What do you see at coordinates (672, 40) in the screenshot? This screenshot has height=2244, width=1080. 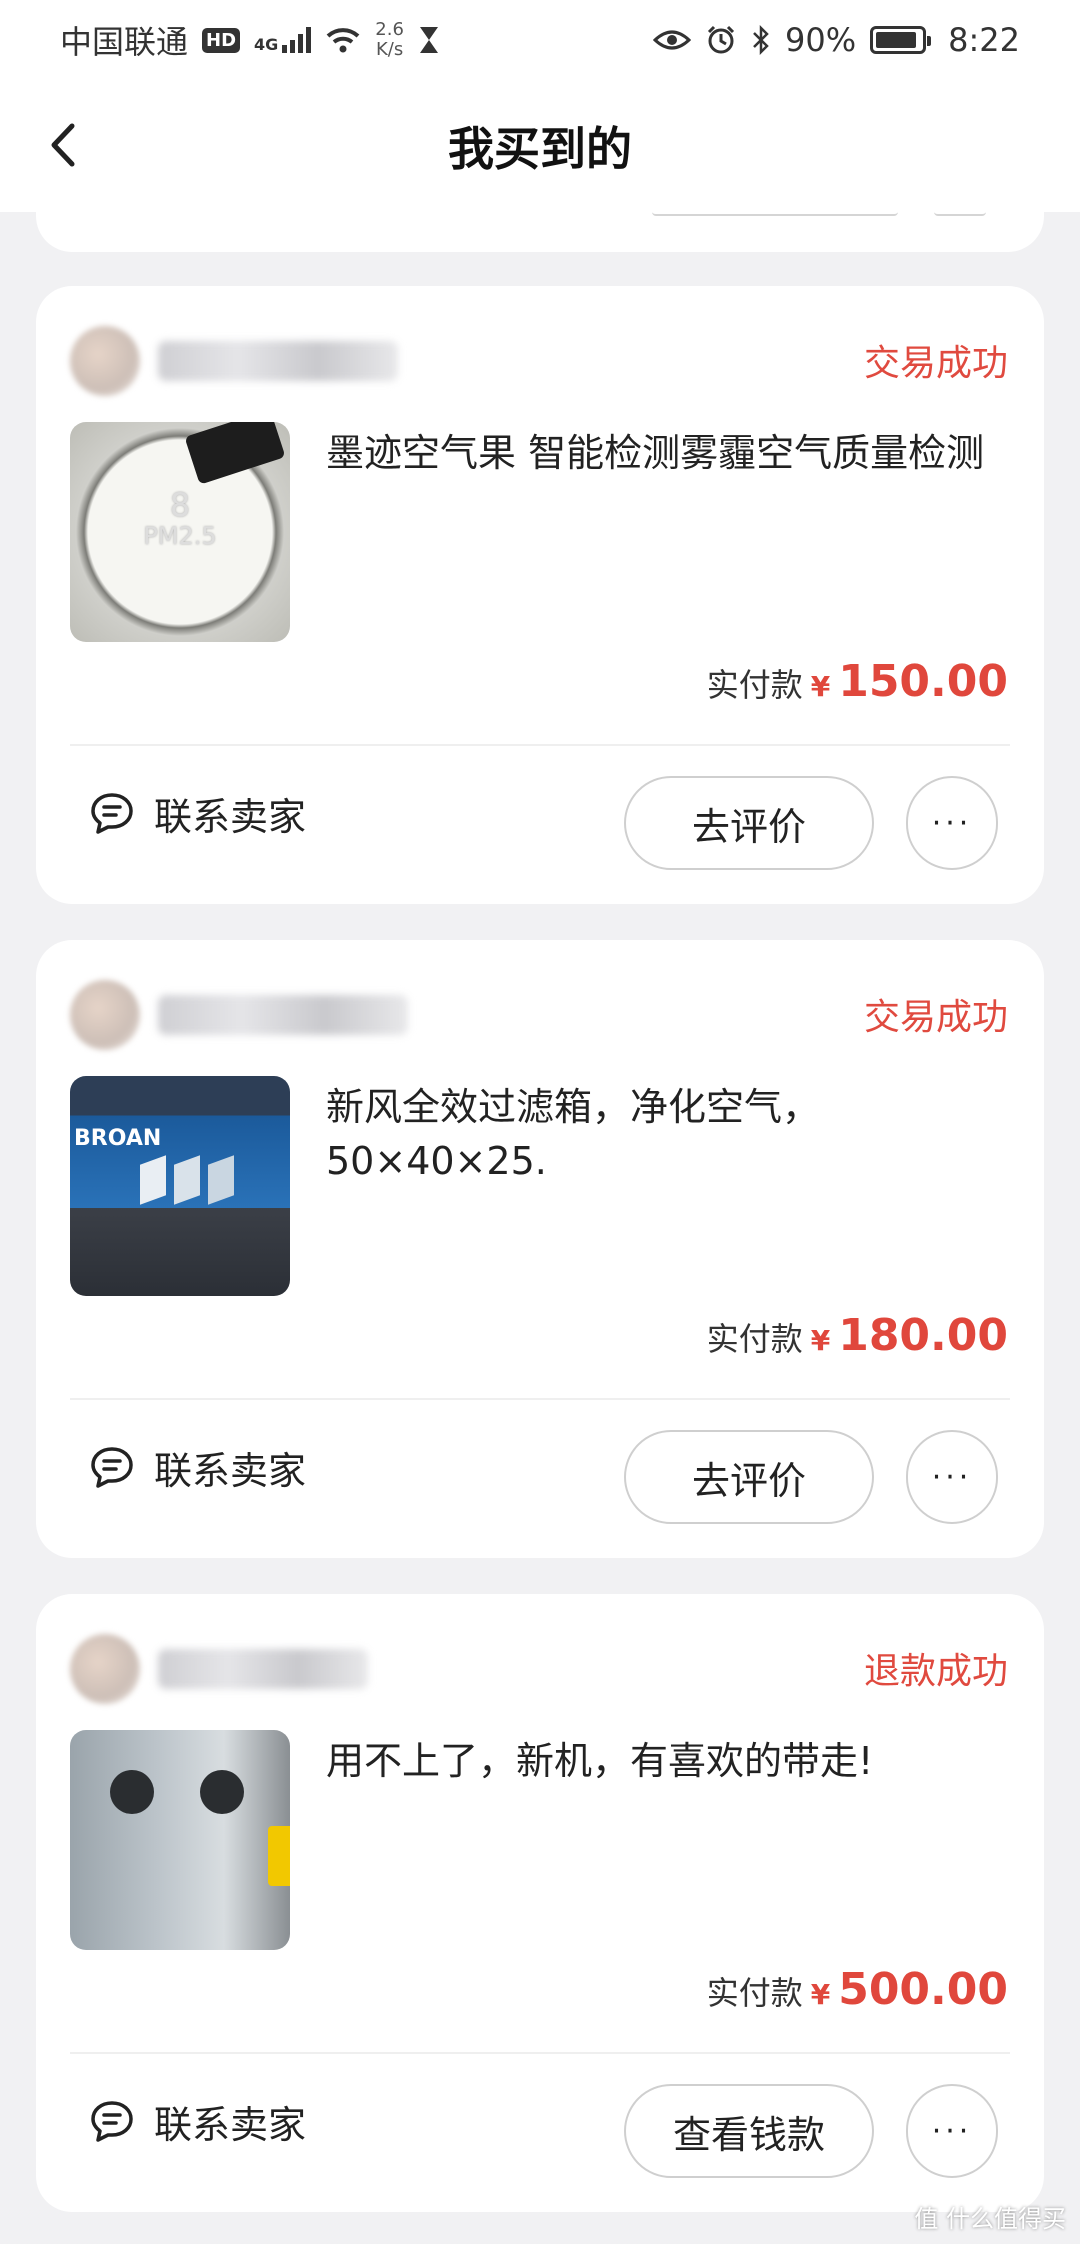 I see `eye-icon` at bounding box center [672, 40].